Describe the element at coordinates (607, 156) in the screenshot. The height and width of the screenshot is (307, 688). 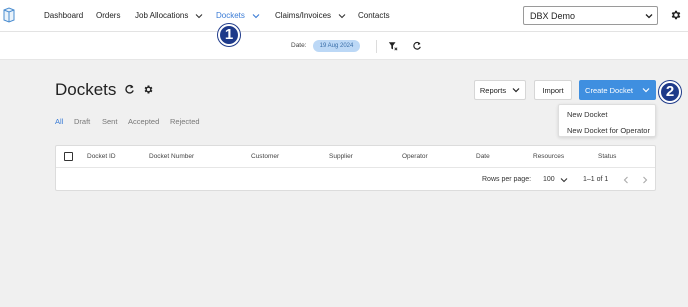
I see `column-header-status: Status` at that location.